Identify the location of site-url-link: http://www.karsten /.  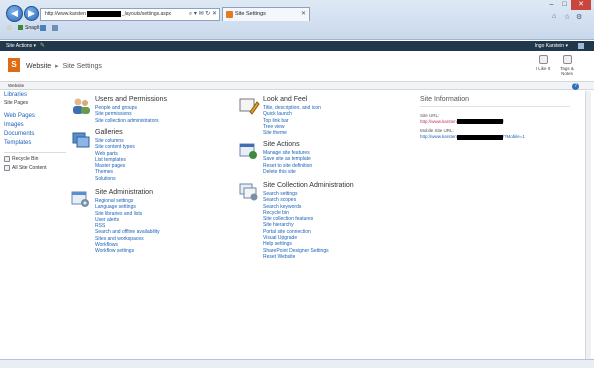
(495, 122).